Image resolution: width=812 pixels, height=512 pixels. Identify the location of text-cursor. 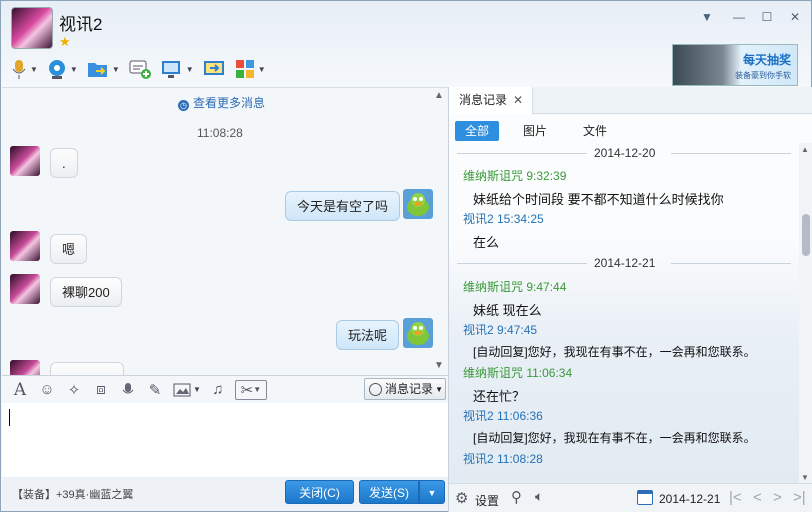
(9, 417).